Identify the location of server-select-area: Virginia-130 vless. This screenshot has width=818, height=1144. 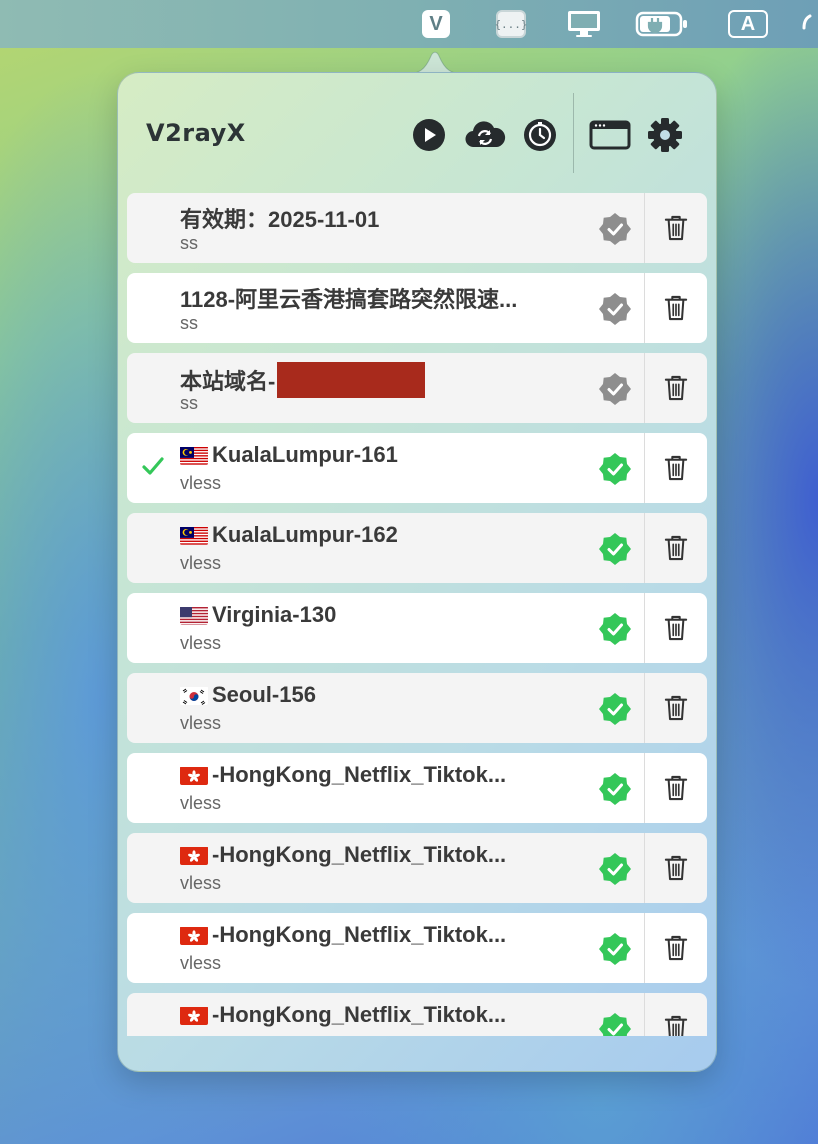
(385, 628).